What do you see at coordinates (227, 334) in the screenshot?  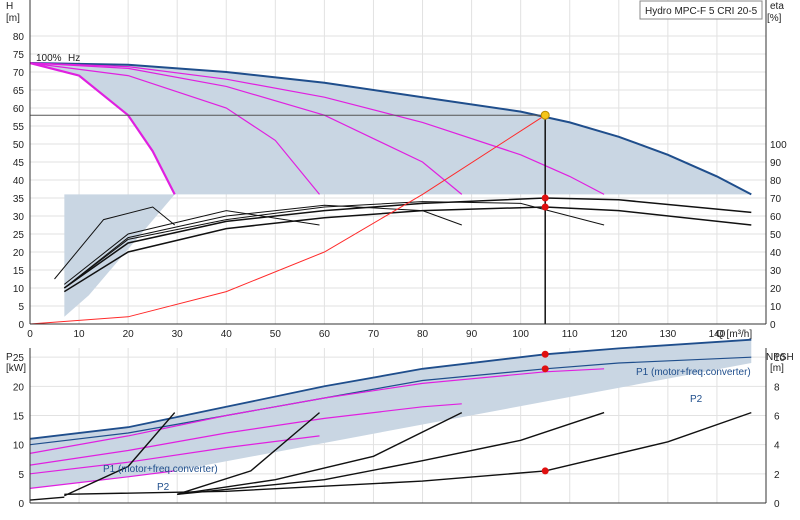 I see `x-tick-label: 40` at bounding box center [227, 334].